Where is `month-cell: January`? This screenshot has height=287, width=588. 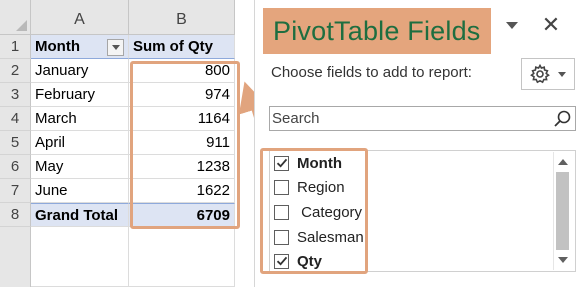
month-cell: January is located at coordinates (80, 71).